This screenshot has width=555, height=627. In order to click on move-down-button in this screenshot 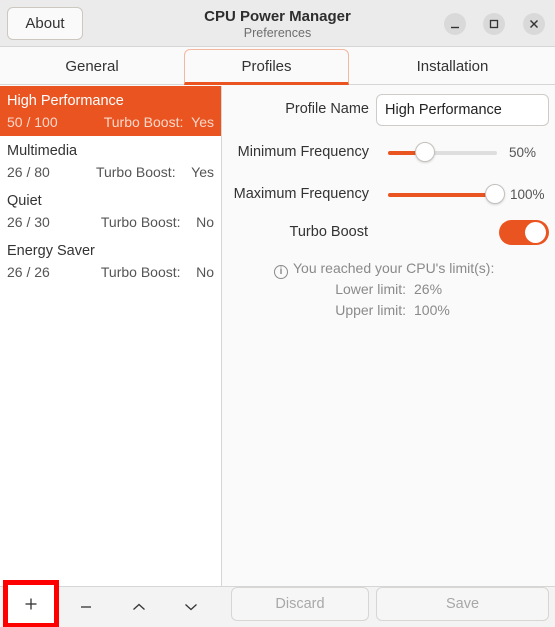, I will do `click(191, 607)`.